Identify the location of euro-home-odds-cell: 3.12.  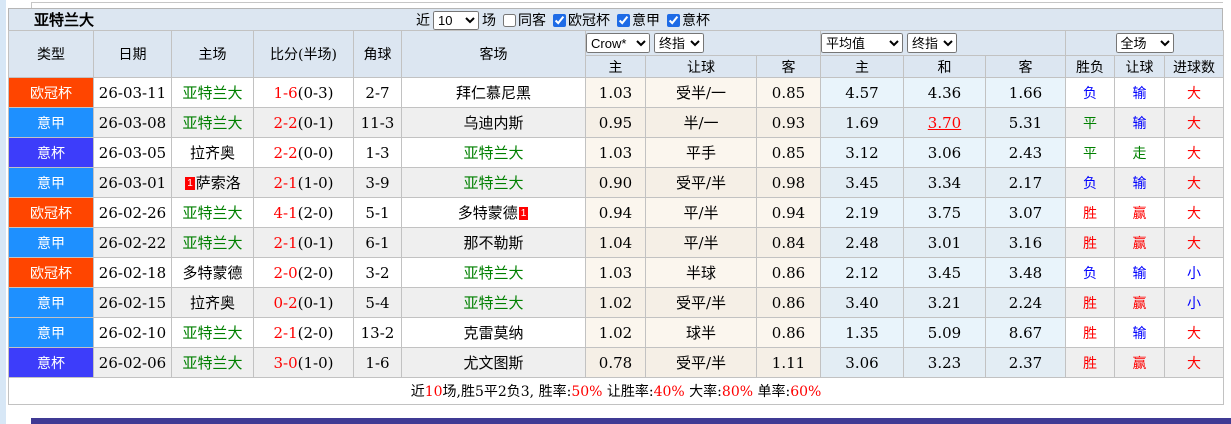
(862, 152).